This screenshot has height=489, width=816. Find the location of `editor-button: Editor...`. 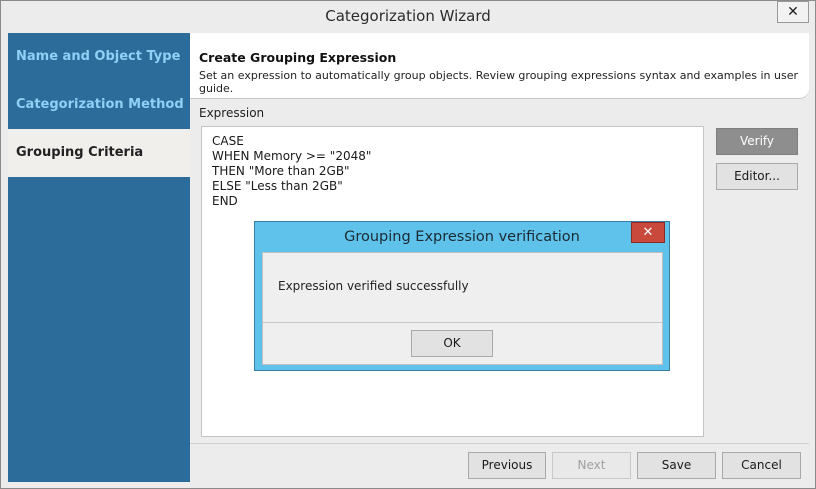

editor-button: Editor... is located at coordinates (757, 176).